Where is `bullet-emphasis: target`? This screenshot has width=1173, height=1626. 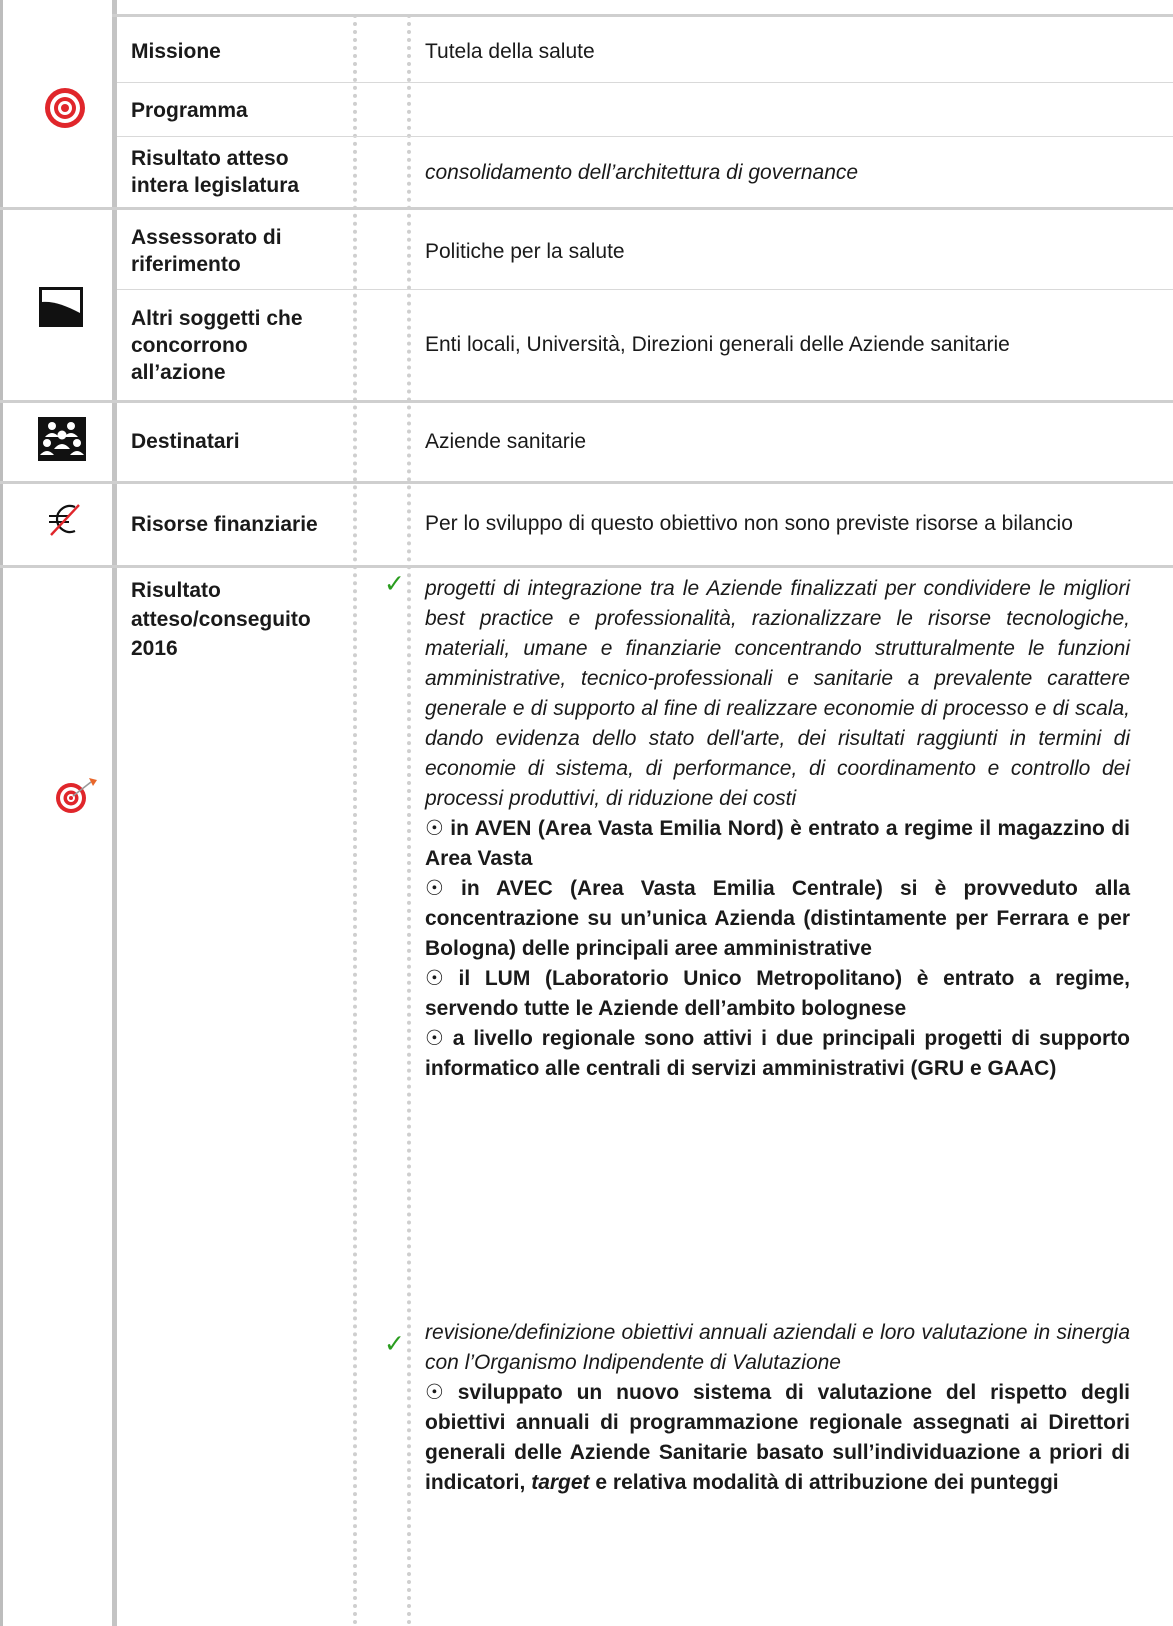 bullet-emphasis: target is located at coordinates (560, 1482).